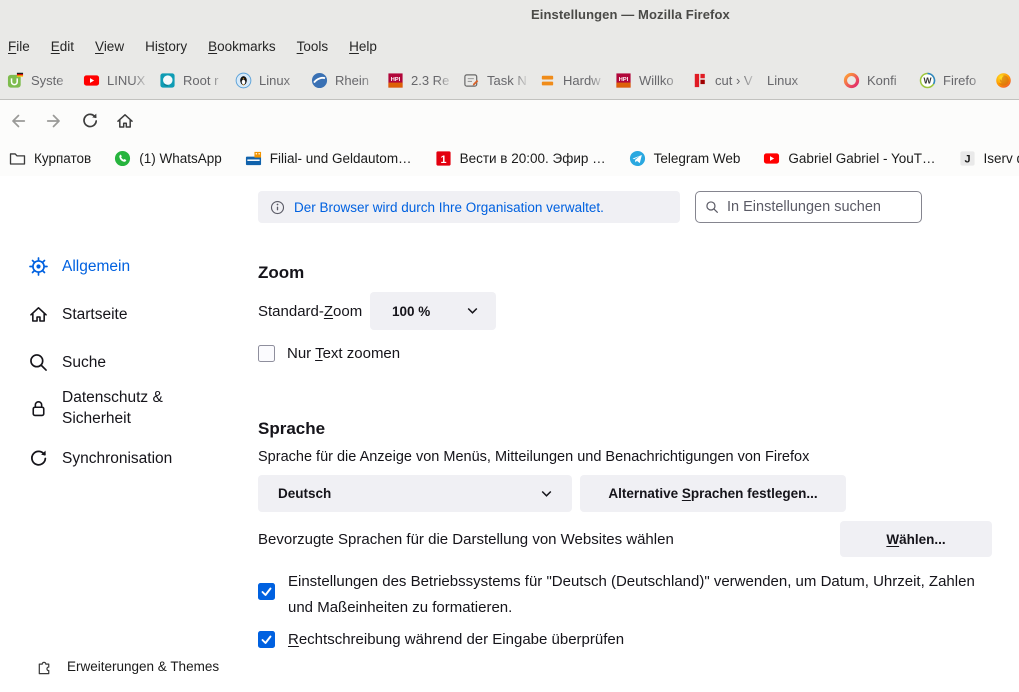 The image size is (1019, 692). I want to click on mint-system-icon, so click(15, 80).